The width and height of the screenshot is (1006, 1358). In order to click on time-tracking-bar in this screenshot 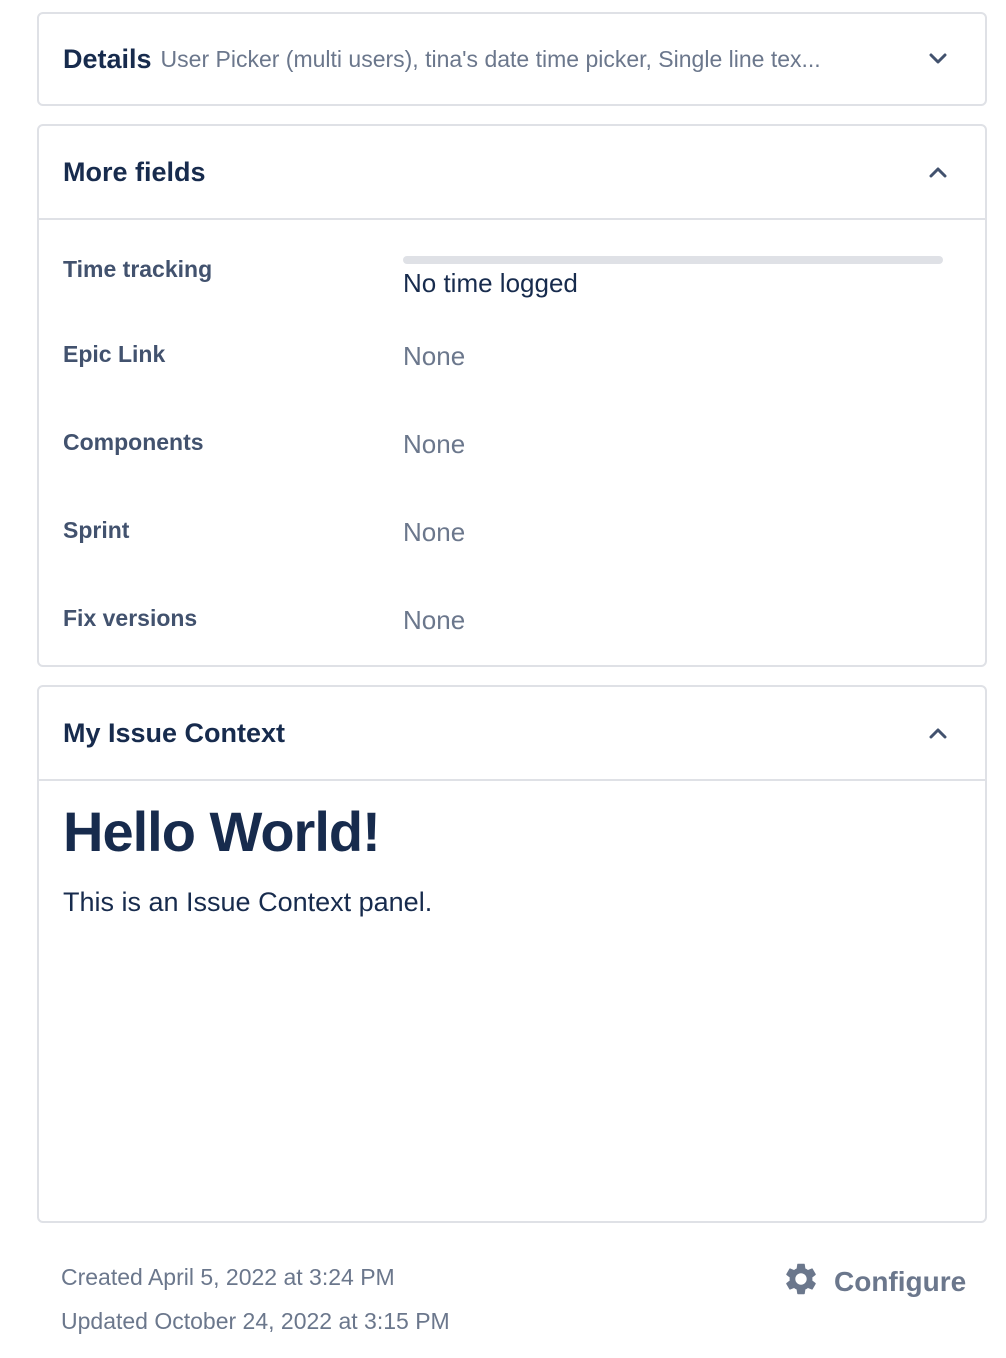, I will do `click(673, 260)`.